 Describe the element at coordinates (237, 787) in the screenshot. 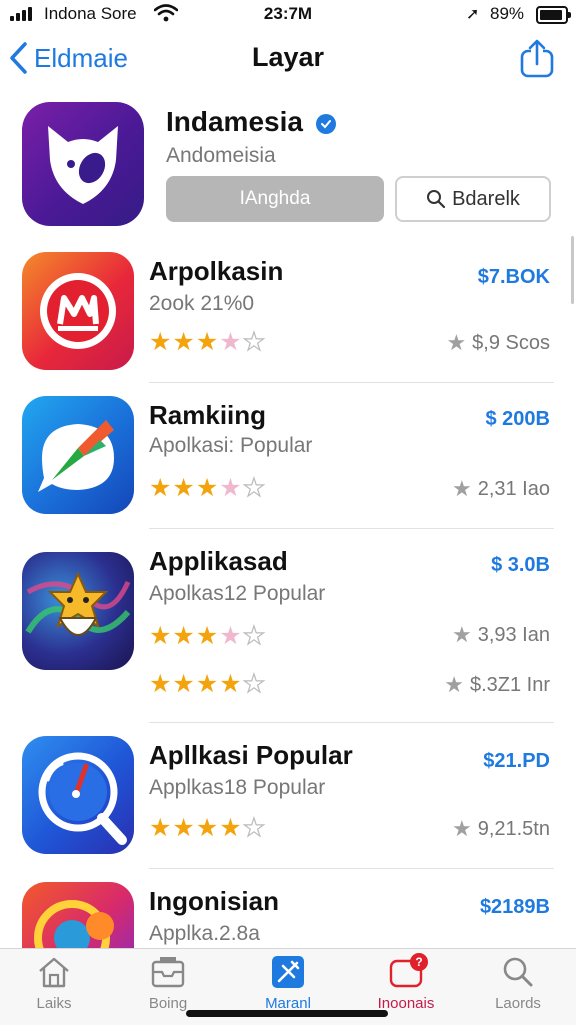

I see `app-subtitle: Applkas18 Popular` at that location.